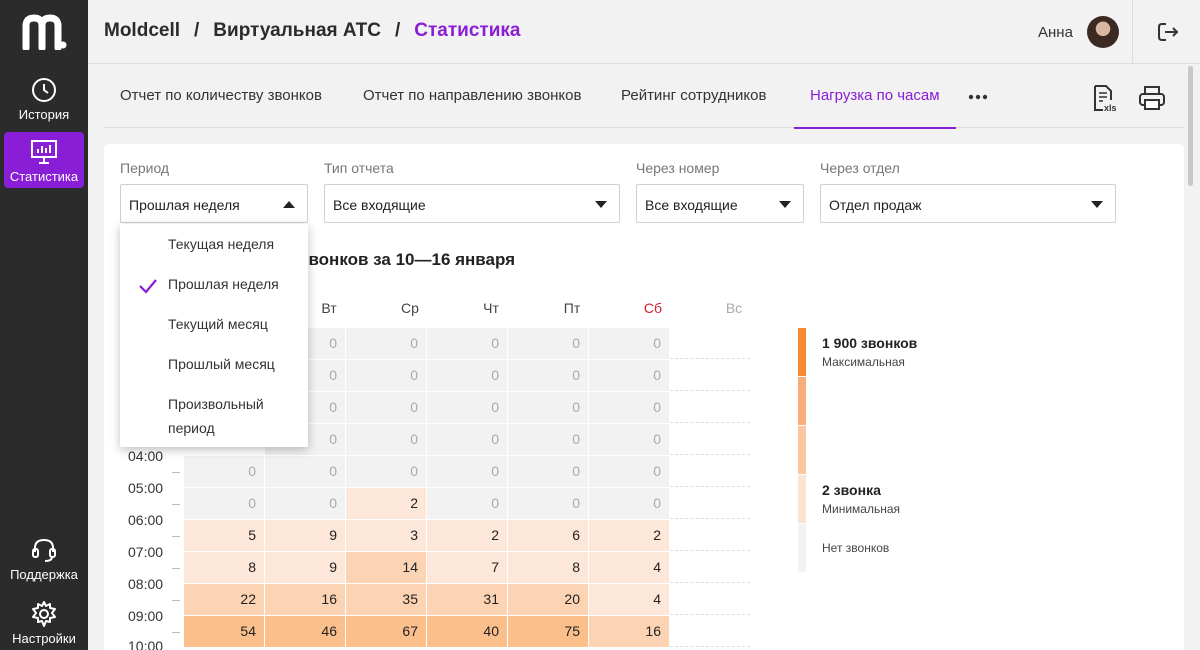 The height and width of the screenshot is (650, 1200). I want to click on report-type-select: Все входящие, so click(472, 203).